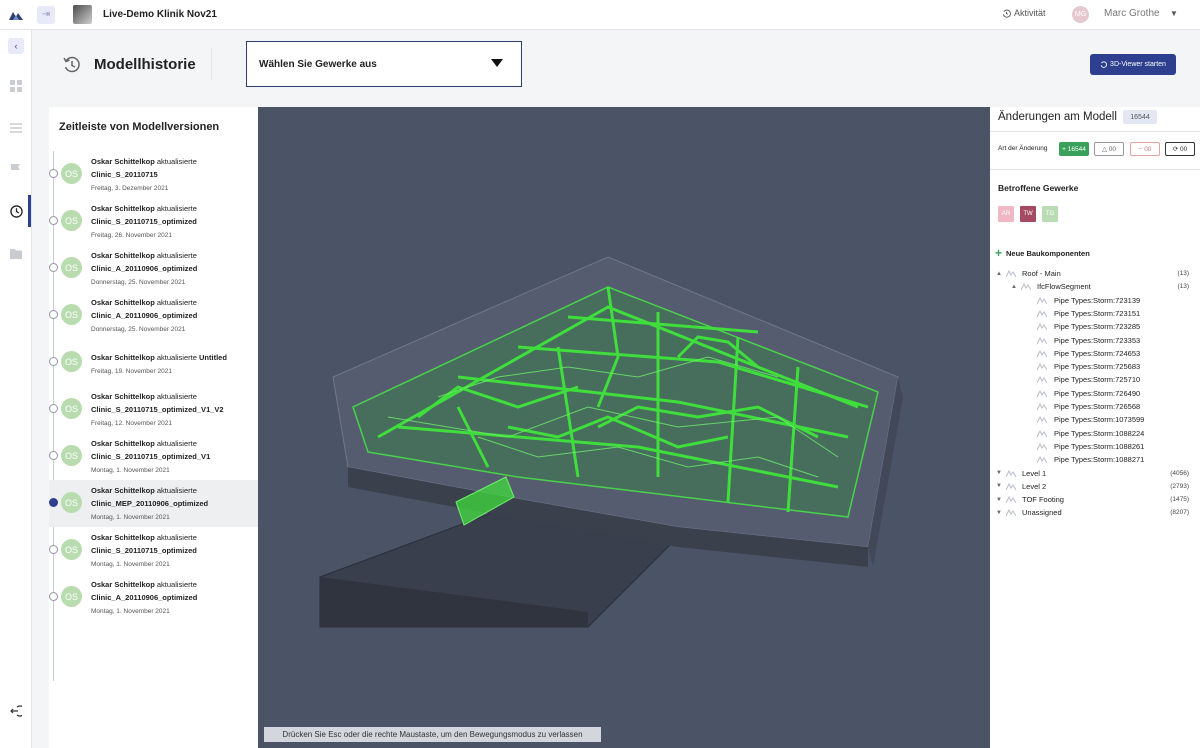 The height and width of the screenshot is (748, 1200). I want to click on filter-added-chip: + 16544, so click(1074, 149).